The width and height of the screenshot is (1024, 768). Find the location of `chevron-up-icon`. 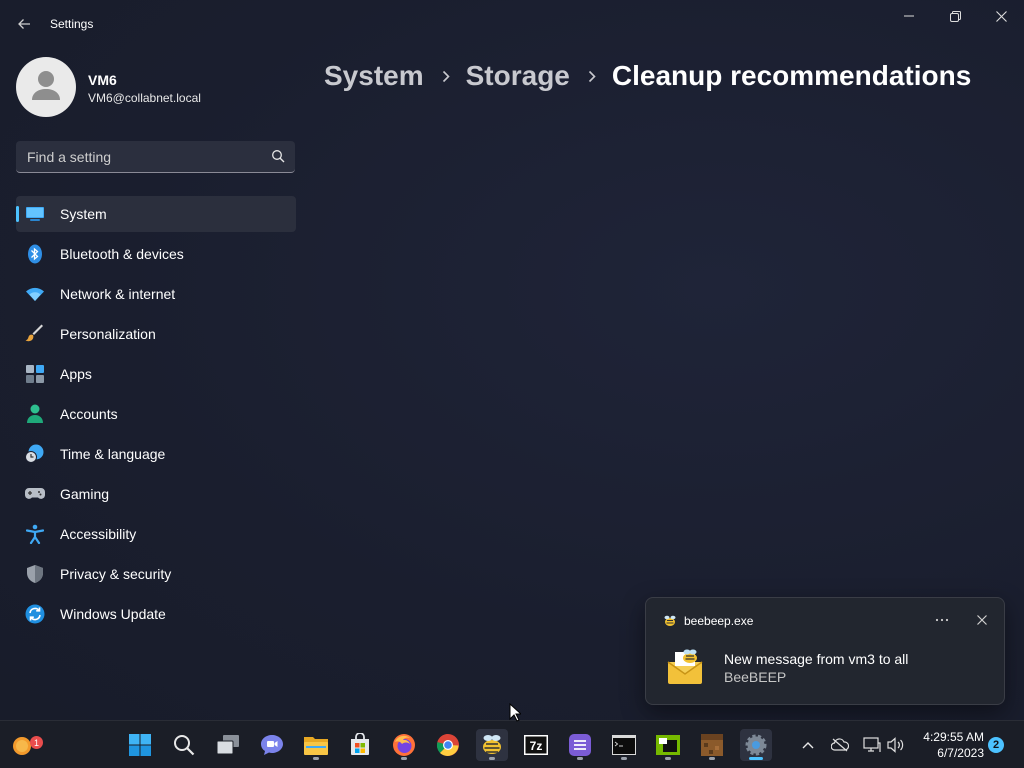

chevron-up-icon is located at coordinates (808, 745).